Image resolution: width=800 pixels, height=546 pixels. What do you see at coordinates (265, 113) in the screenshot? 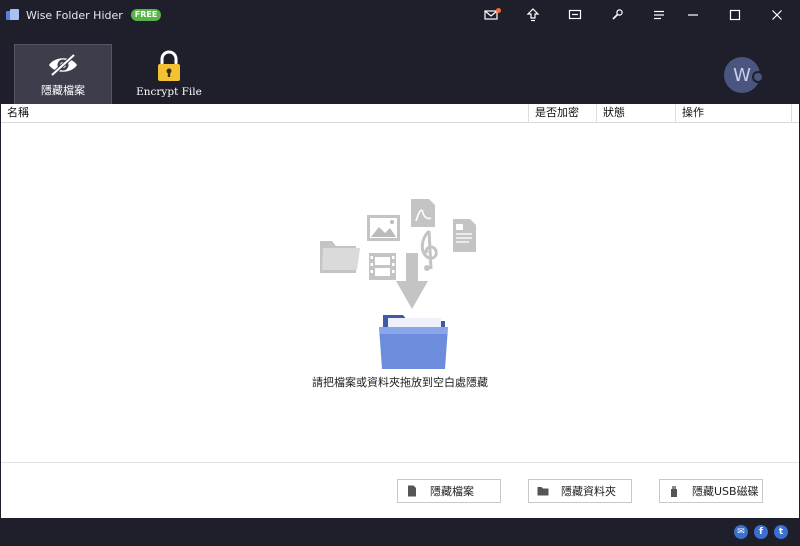
I see `column-name: 名稱` at bounding box center [265, 113].